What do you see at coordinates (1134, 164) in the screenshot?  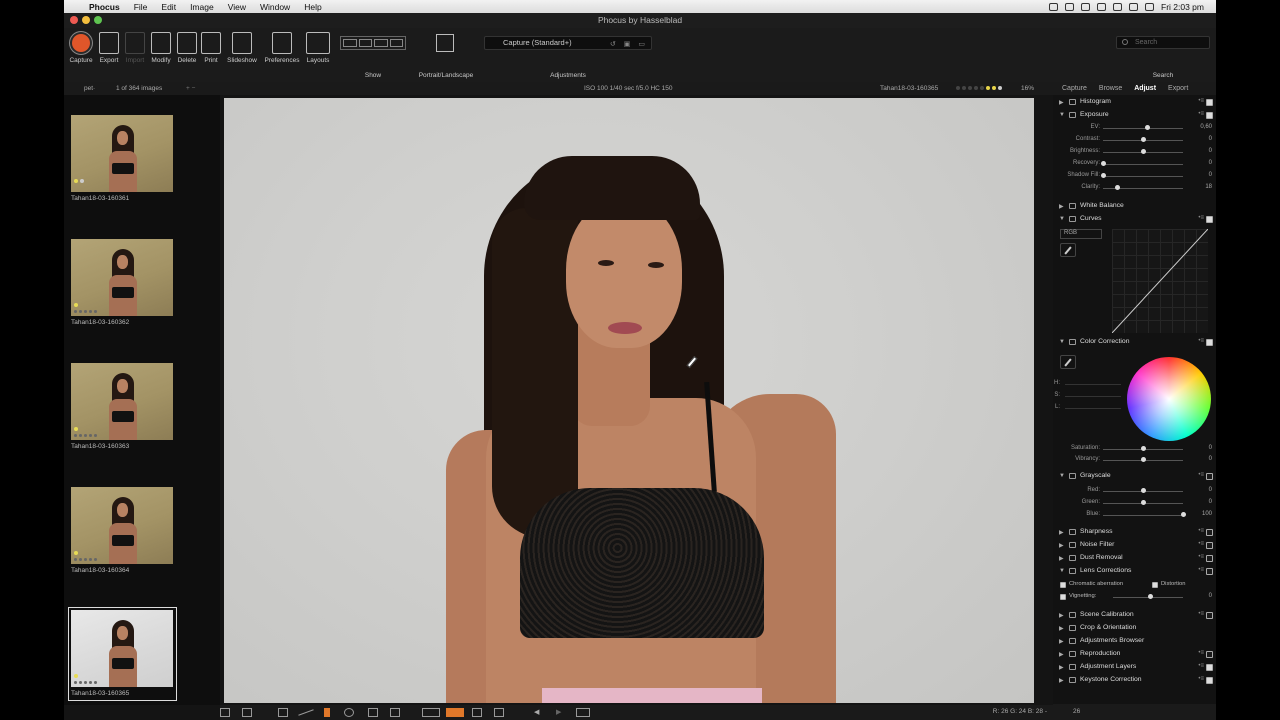 I see `slider-exposure_sliders-3: Recovery: 0` at bounding box center [1134, 164].